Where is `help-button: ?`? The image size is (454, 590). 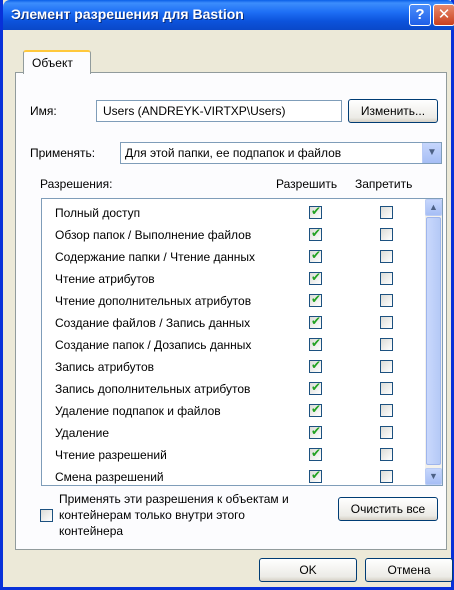
help-button: ? is located at coordinates (420, 15).